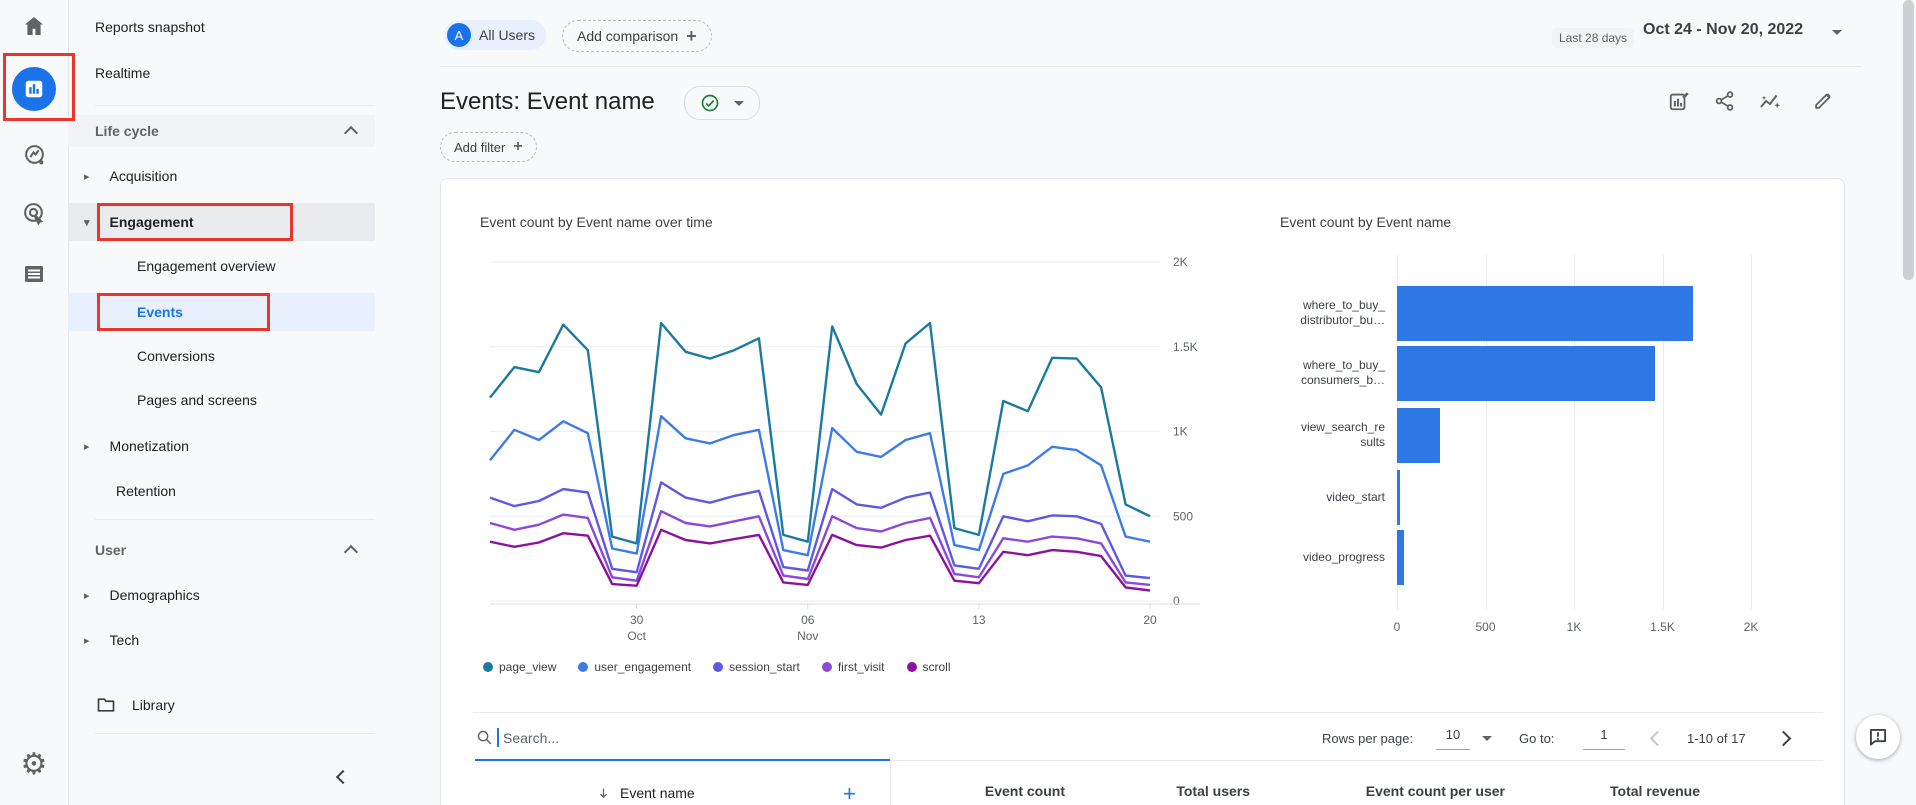  What do you see at coordinates (122, 73) in the screenshot?
I see `sidebar-item-realtime: Realtime` at bounding box center [122, 73].